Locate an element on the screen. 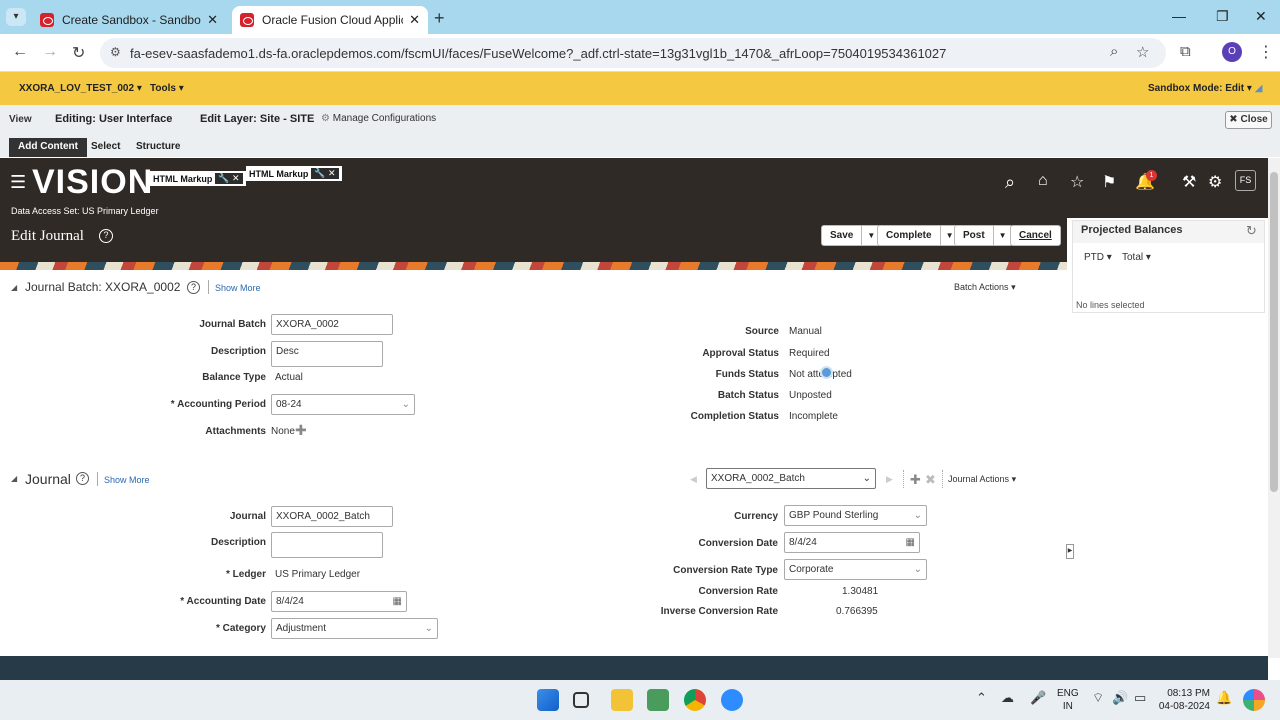 This screenshot has height=720, width=1280. batch-show-more-link: Show More is located at coordinates (238, 288).